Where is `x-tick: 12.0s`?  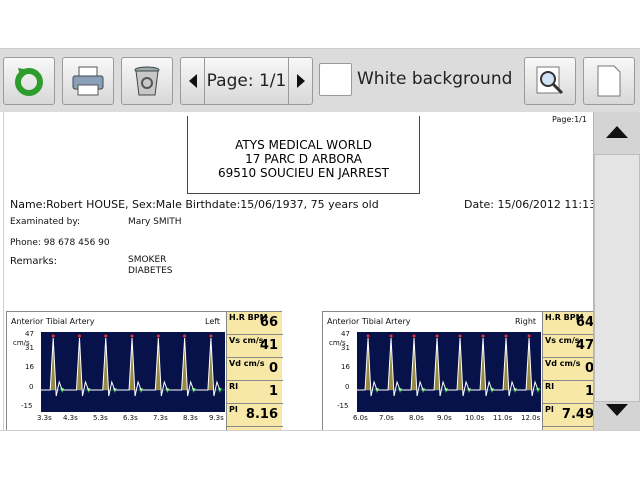
x-tick: 12.0s is located at coordinates (531, 418).